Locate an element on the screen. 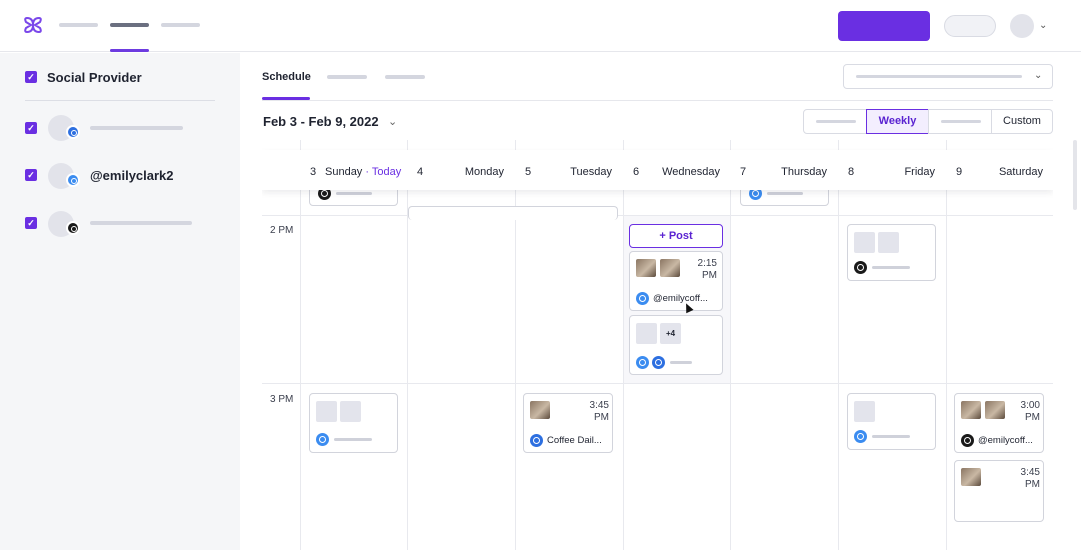  create-post-button: + Post is located at coordinates (676, 236).